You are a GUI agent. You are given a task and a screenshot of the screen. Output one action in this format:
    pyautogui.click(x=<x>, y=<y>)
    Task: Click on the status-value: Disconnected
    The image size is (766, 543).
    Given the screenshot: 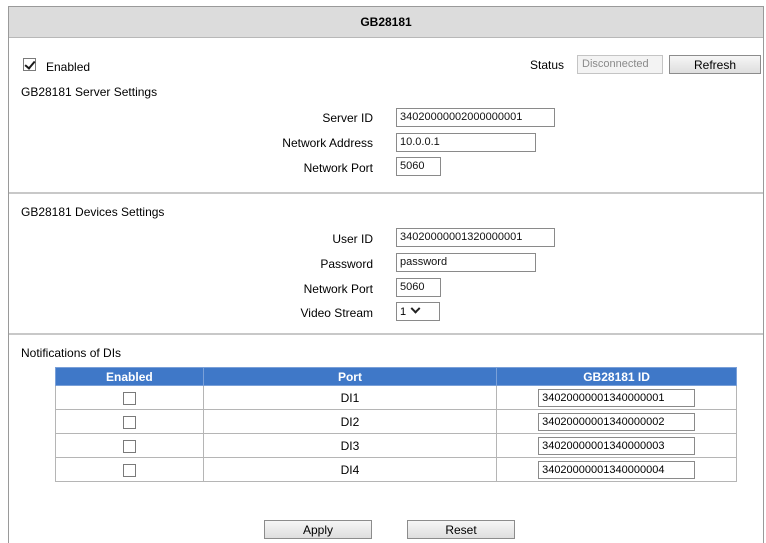 What is the action you would take?
    pyautogui.click(x=620, y=64)
    